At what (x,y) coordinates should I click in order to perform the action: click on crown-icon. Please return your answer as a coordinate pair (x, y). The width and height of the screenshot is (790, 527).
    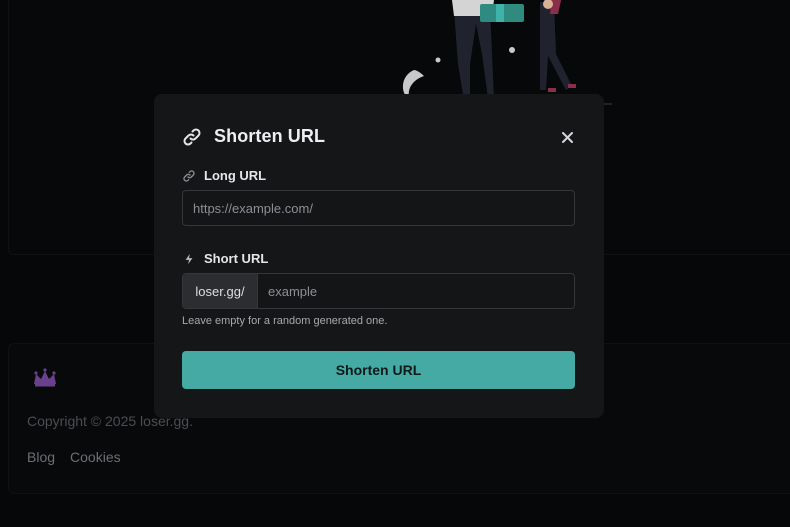
    Looking at the image, I should click on (45, 378).